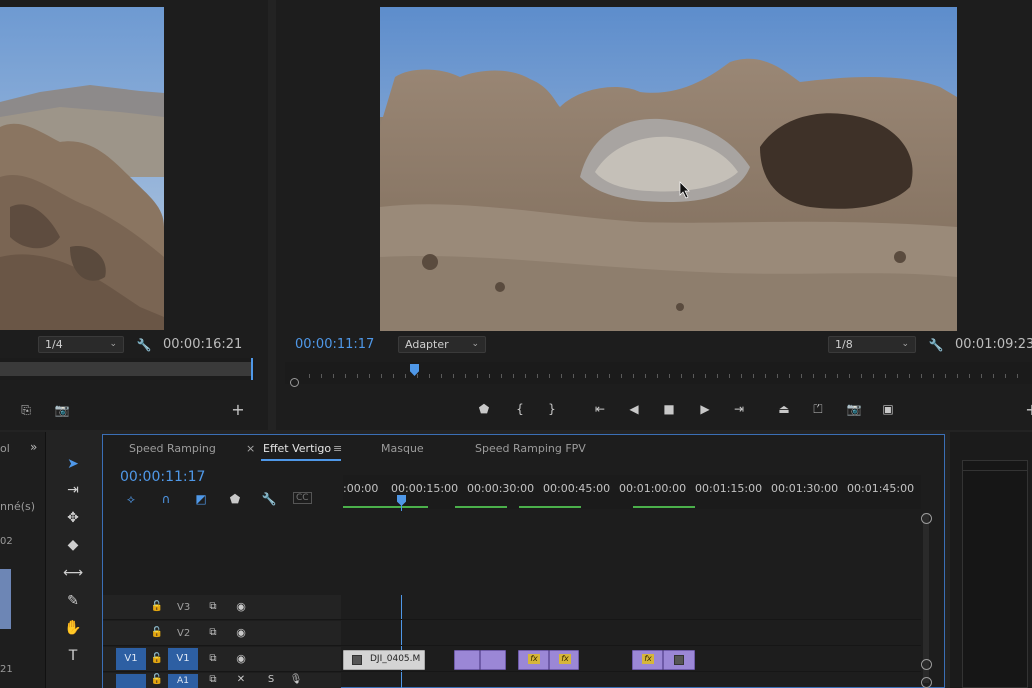  I want to click on step-back-icon: ◀, so click(634, 409).